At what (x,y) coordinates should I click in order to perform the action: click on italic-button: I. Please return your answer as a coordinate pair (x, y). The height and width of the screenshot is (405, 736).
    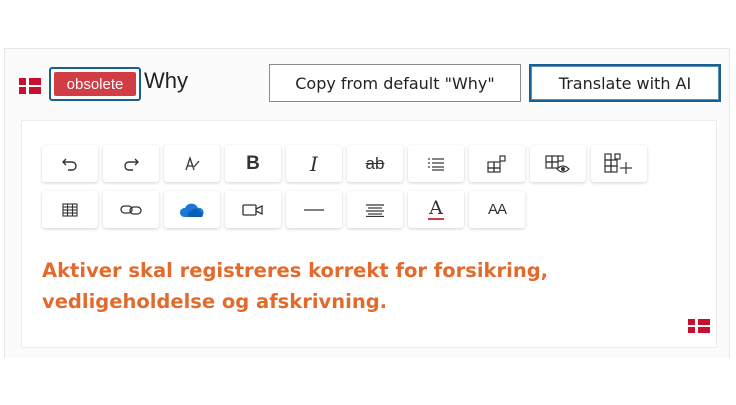
    Looking at the image, I should click on (314, 163).